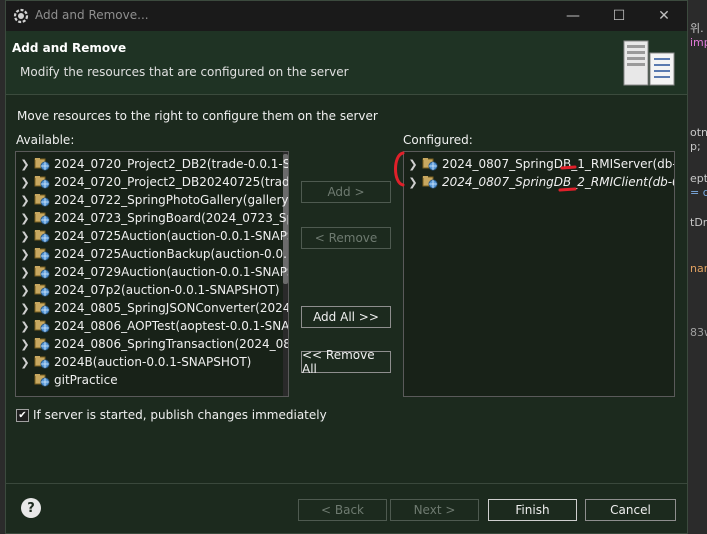 The height and width of the screenshot is (534, 707). I want to click on list-item-label: 2024_0729Auction(auction-0.0.1-SNAPSH, so click(171, 272).